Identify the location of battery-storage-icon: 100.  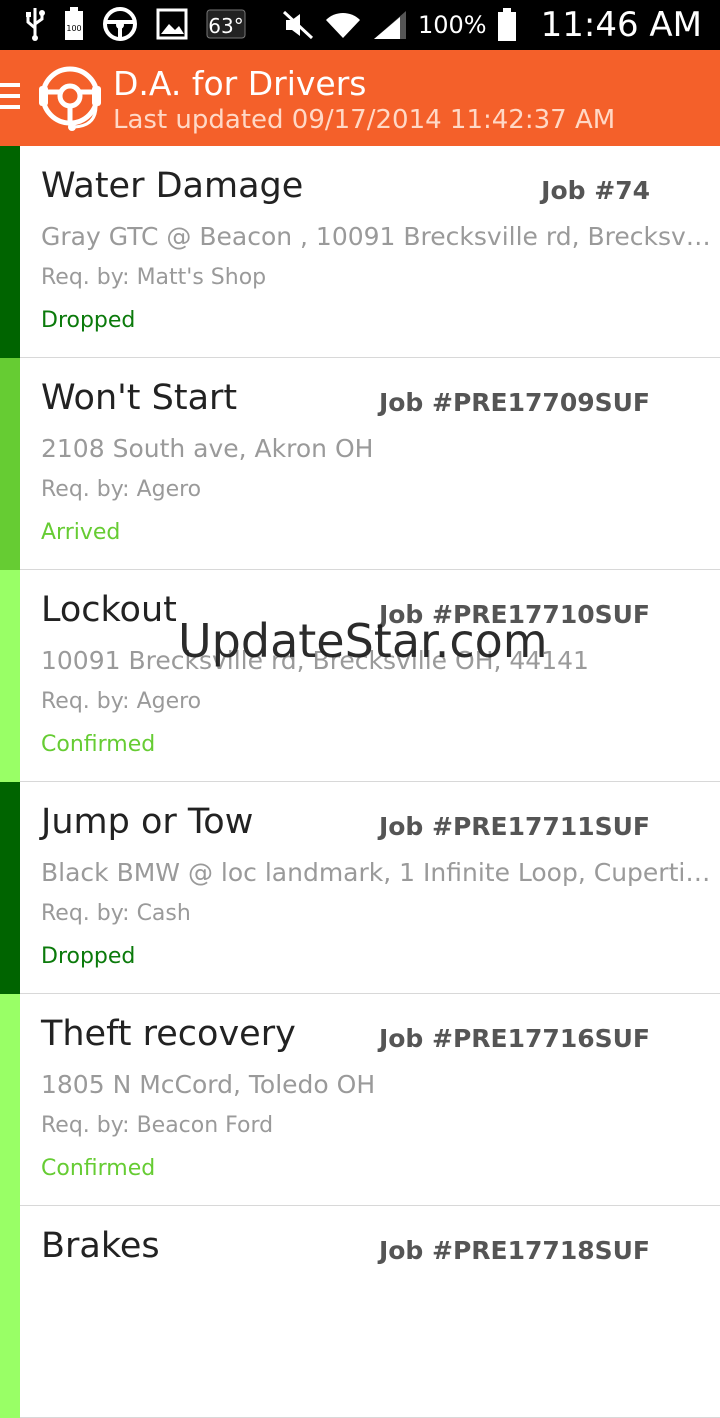
(74, 23).